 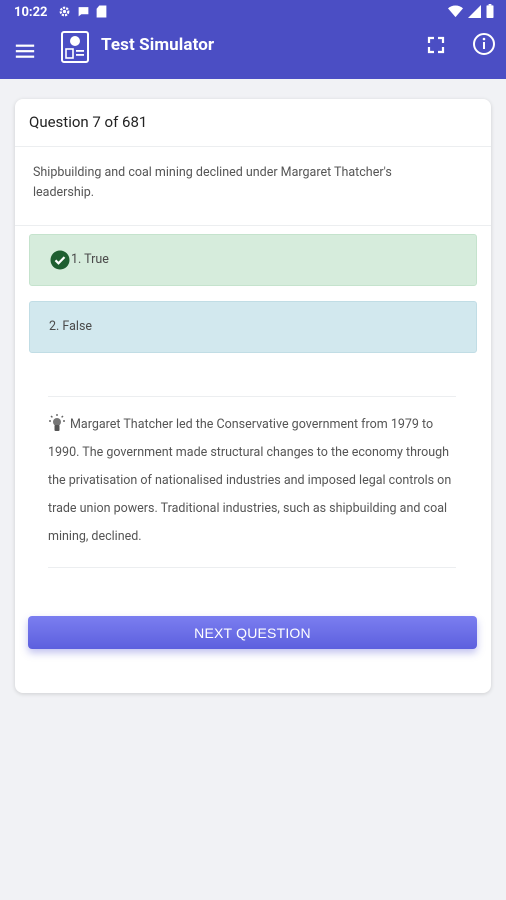 What do you see at coordinates (474, 11) in the screenshot?
I see `signal-icon` at bounding box center [474, 11].